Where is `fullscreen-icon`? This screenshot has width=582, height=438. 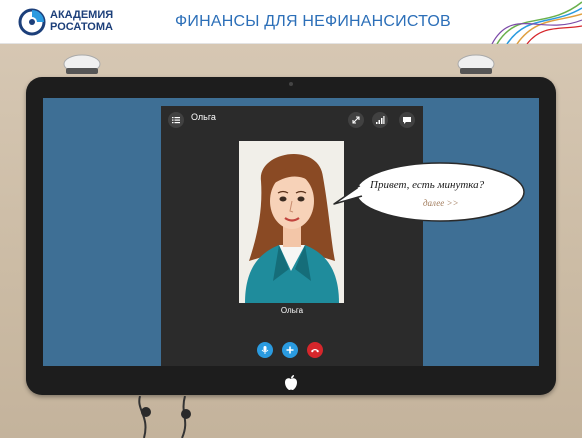
fullscreen-icon is located at coordinates (356, 120).